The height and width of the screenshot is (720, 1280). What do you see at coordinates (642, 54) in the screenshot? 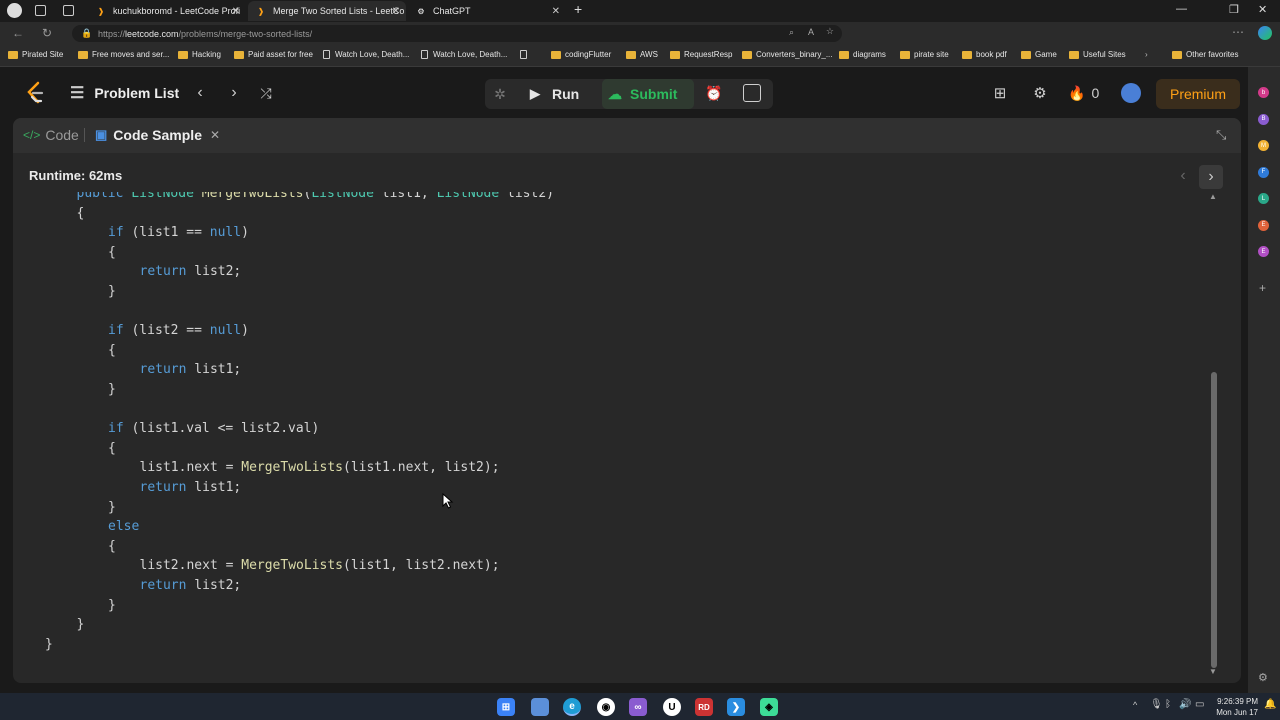
I see `bookmark-item: AWS` at bounding box center [642, 54].